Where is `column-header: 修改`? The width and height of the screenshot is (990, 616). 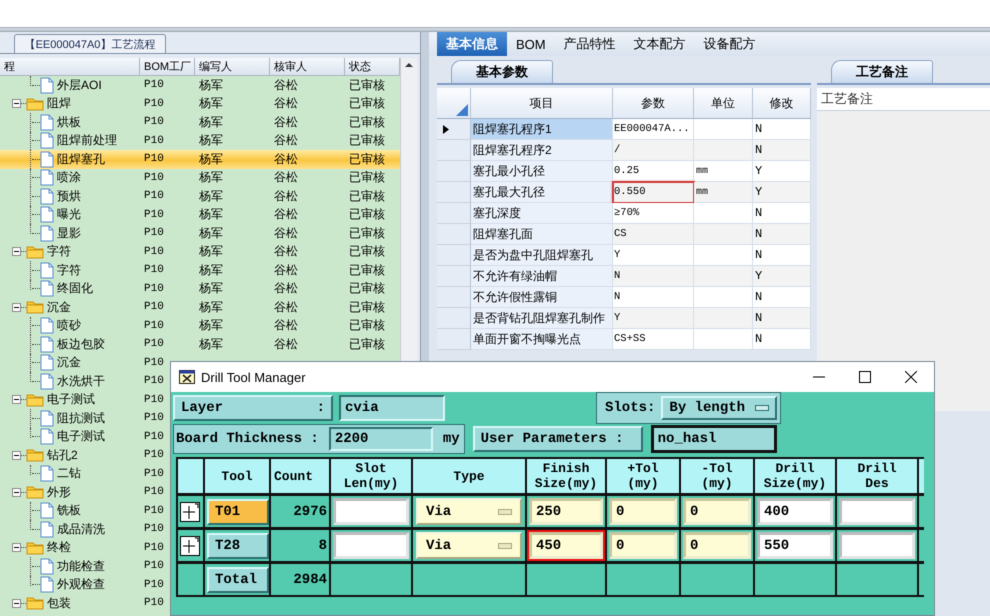
column-header: 修改 is located at coordinates (782, 103).